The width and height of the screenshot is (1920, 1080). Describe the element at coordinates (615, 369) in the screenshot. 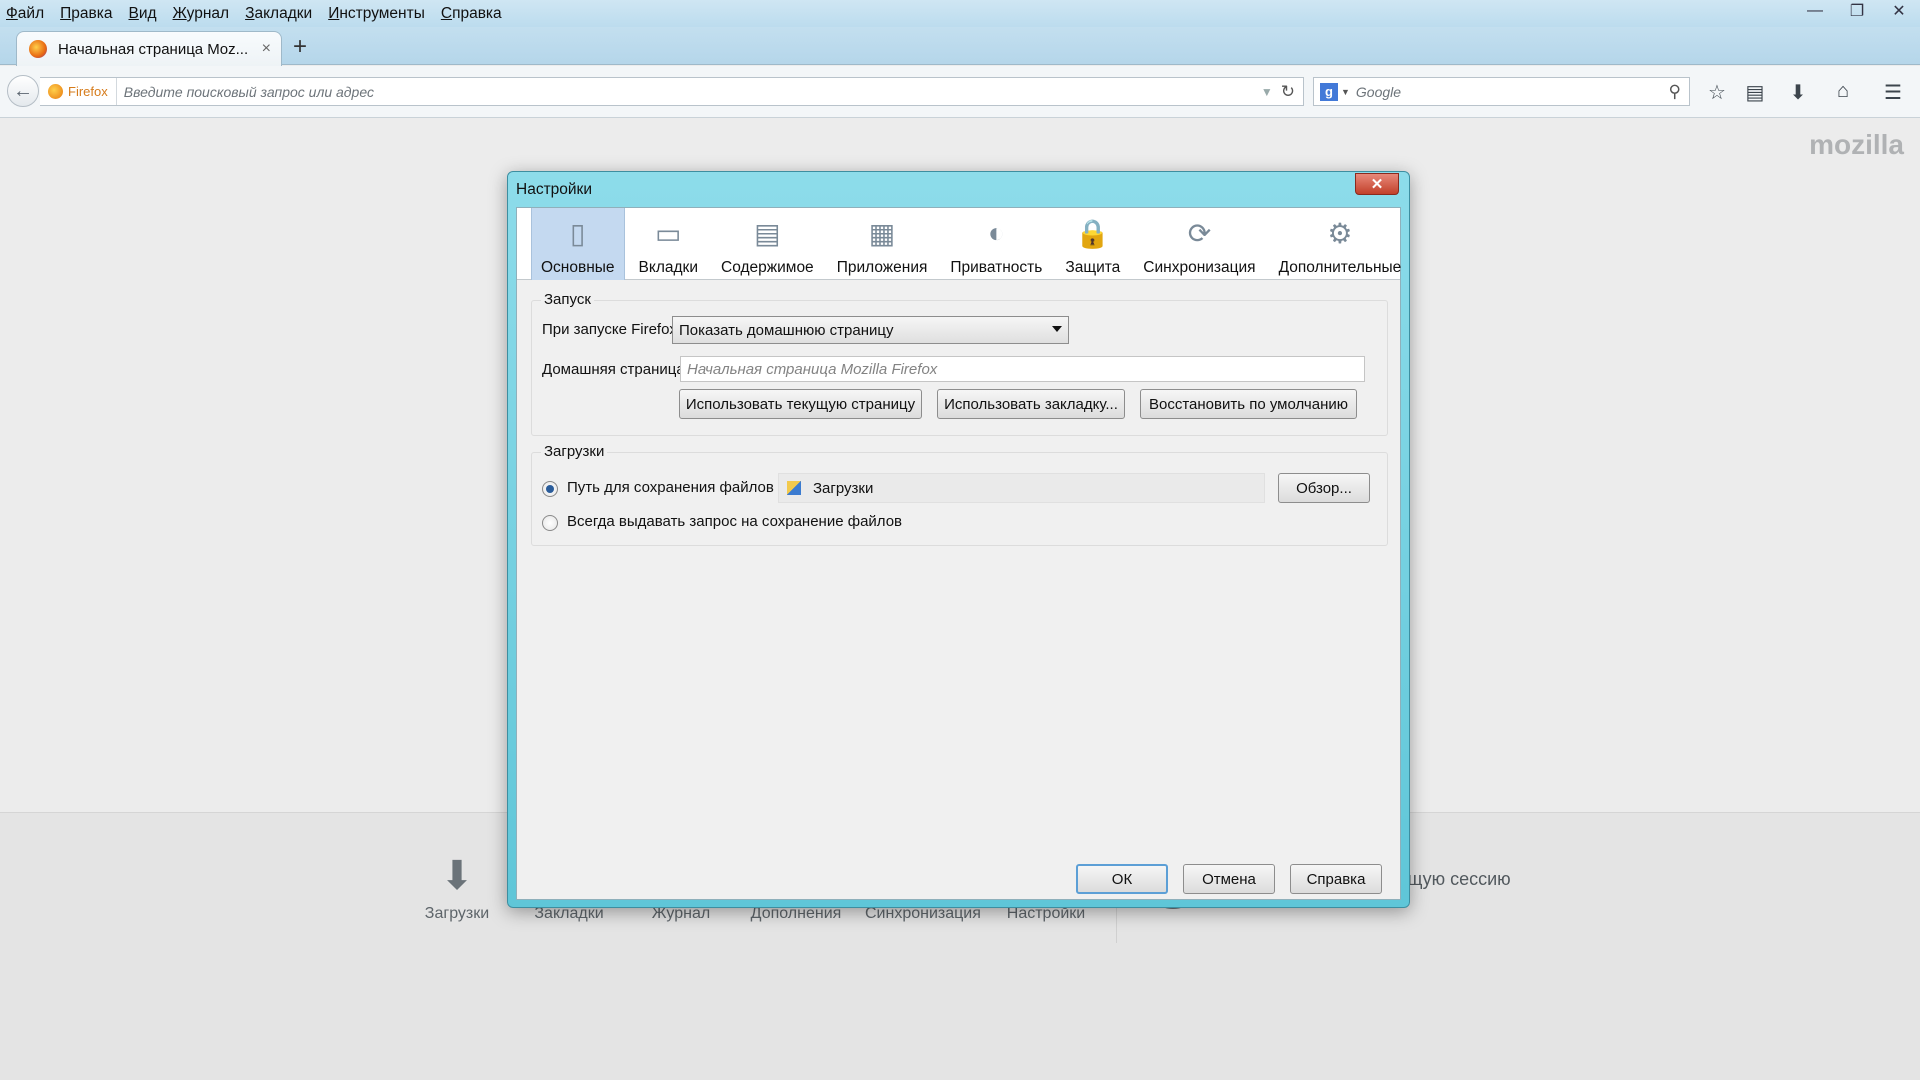

I see `homepage-label: Домашняя страница:` at that location.